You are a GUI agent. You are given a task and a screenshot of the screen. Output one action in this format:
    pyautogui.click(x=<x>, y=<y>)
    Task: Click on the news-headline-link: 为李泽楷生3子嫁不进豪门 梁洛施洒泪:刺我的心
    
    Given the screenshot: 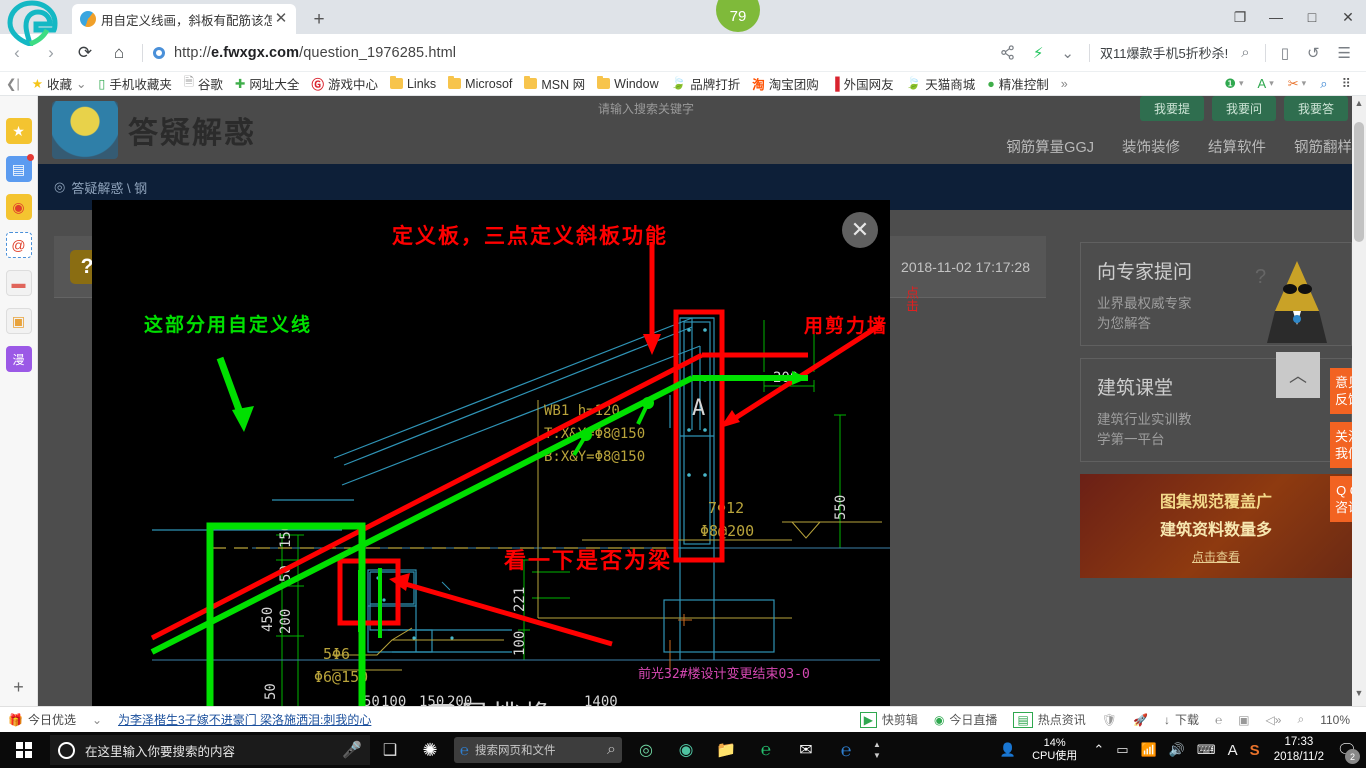 What is the action you would take?
    pyautogui.click(x=244, y=719)
    